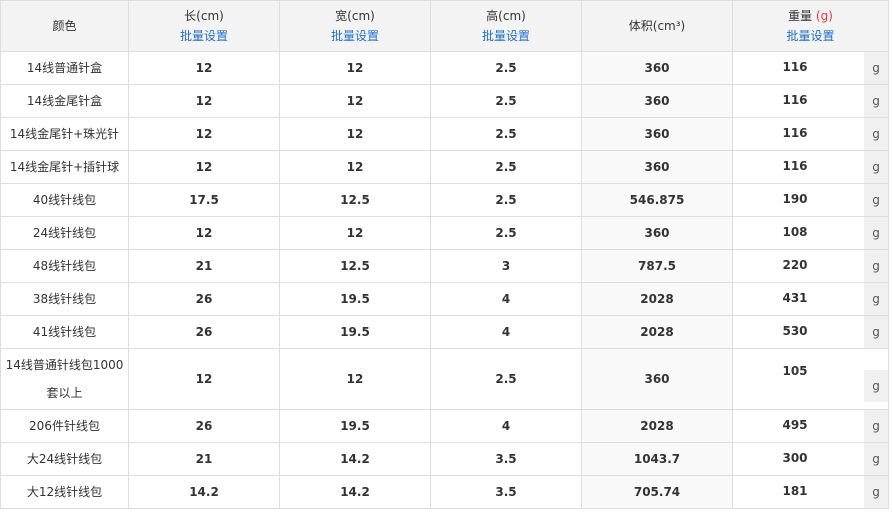 This screenshot has width=892, height=518. I want to click on header-height-label: 高(cm), so click(506, 16).